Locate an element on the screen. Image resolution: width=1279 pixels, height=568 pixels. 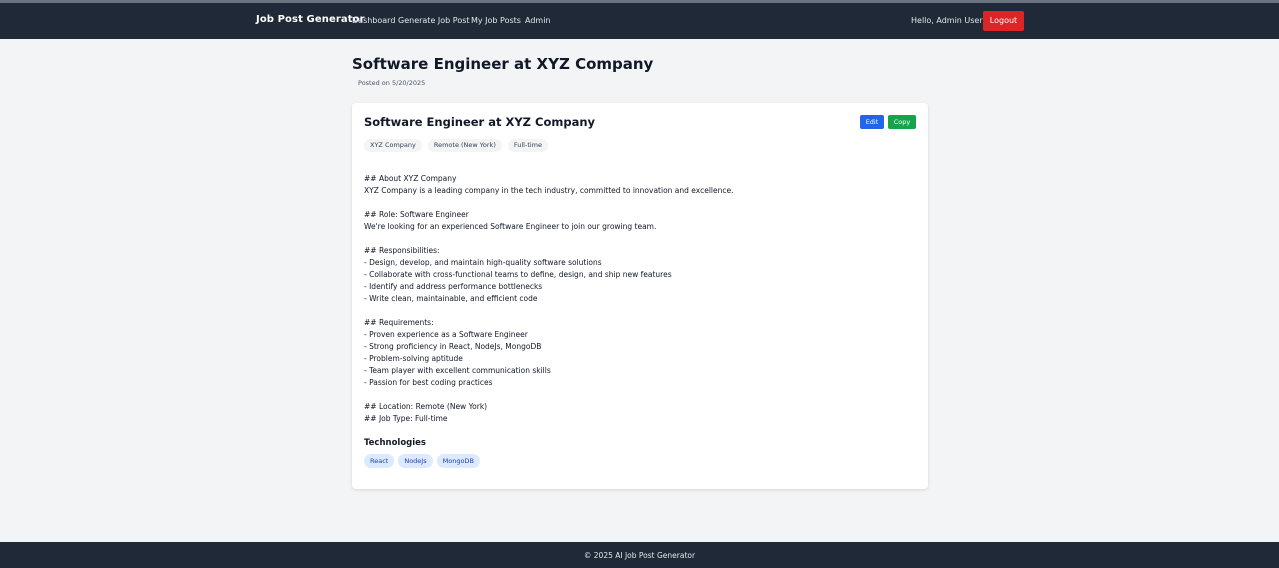
technology-tag-nodejs: NodeJs is located at coordinates (415, 461).